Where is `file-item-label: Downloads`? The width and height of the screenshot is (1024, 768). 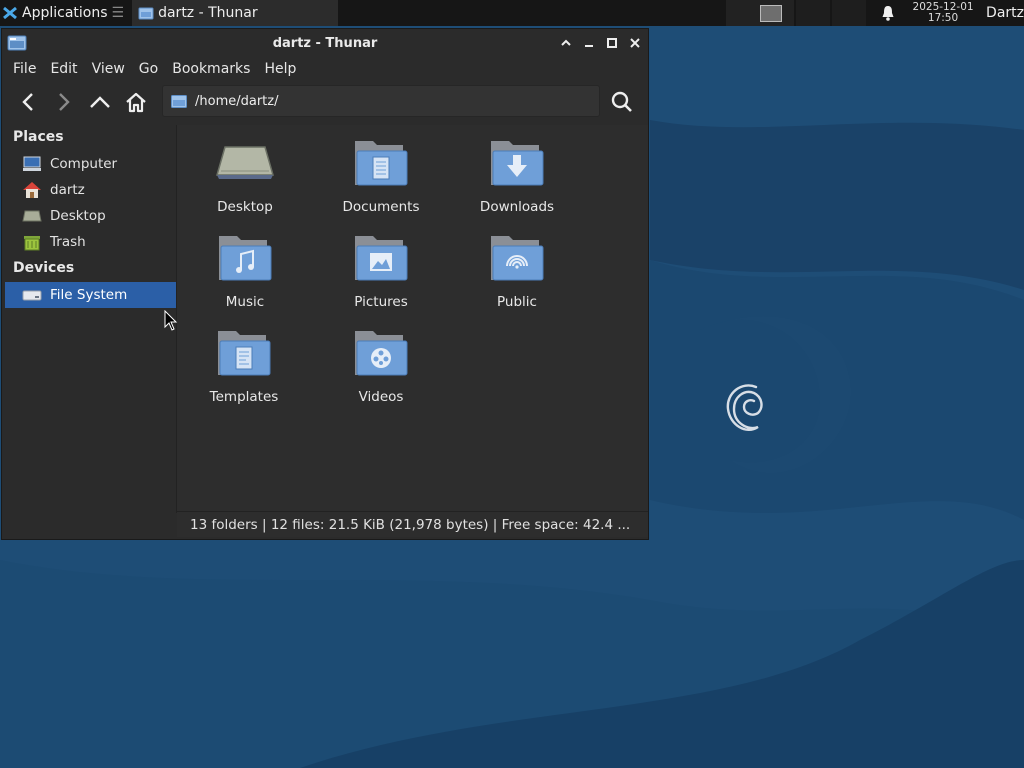 file-item-label: Downloads is located at coordinates (517, 207).